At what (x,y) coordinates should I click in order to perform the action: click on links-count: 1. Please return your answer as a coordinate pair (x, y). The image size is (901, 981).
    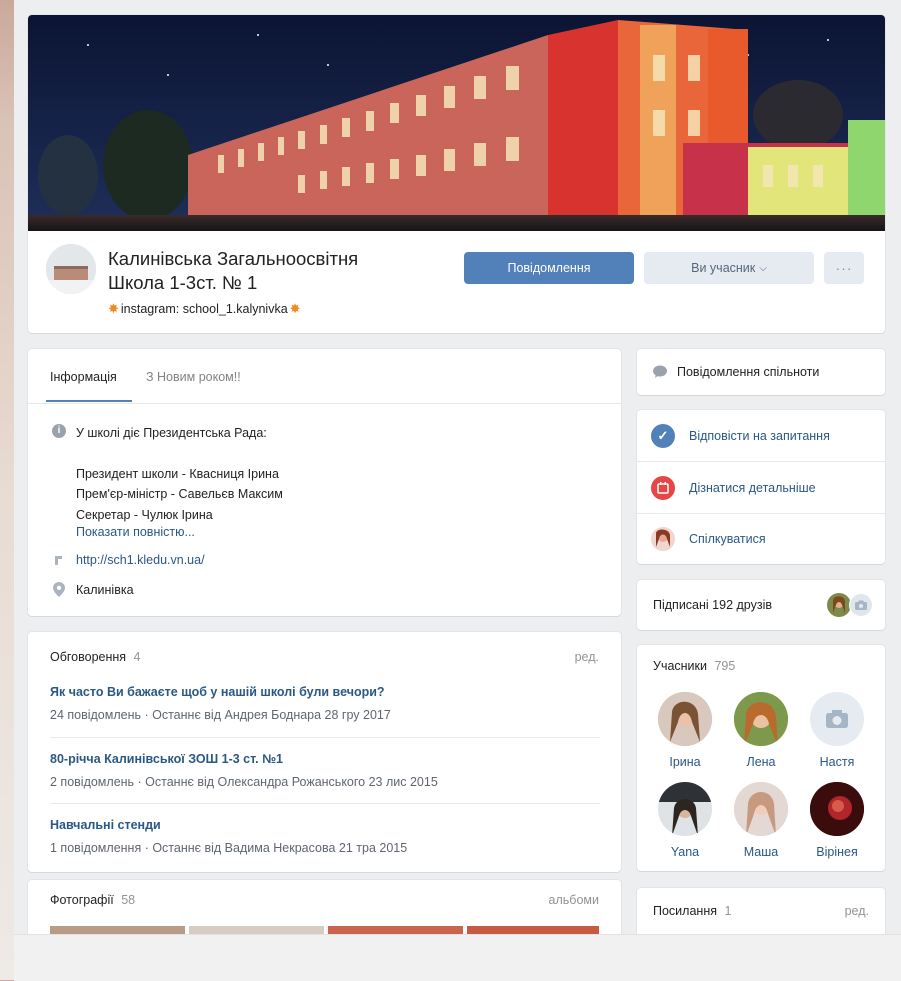
    Looking at the image, I should click on (728, 911).